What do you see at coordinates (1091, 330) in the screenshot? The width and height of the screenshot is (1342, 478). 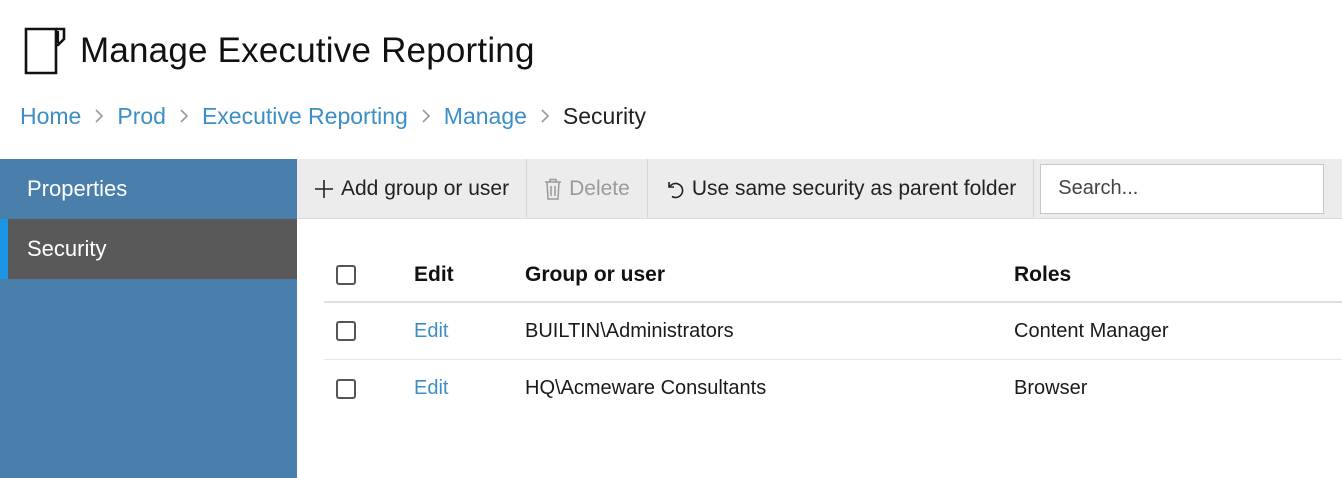 I see `roles-cell: Content Manager` at bounding box center [1091, 330].